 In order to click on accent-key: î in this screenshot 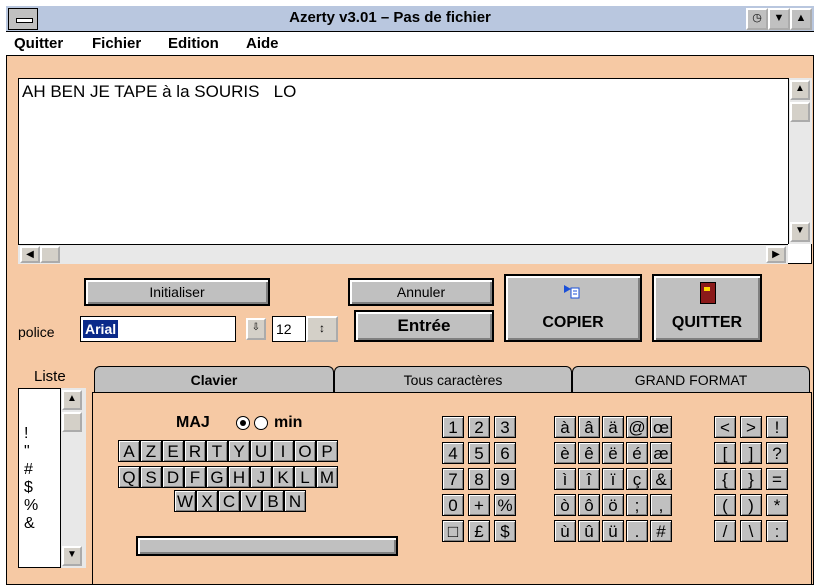, I will do `click(589, 479)`.